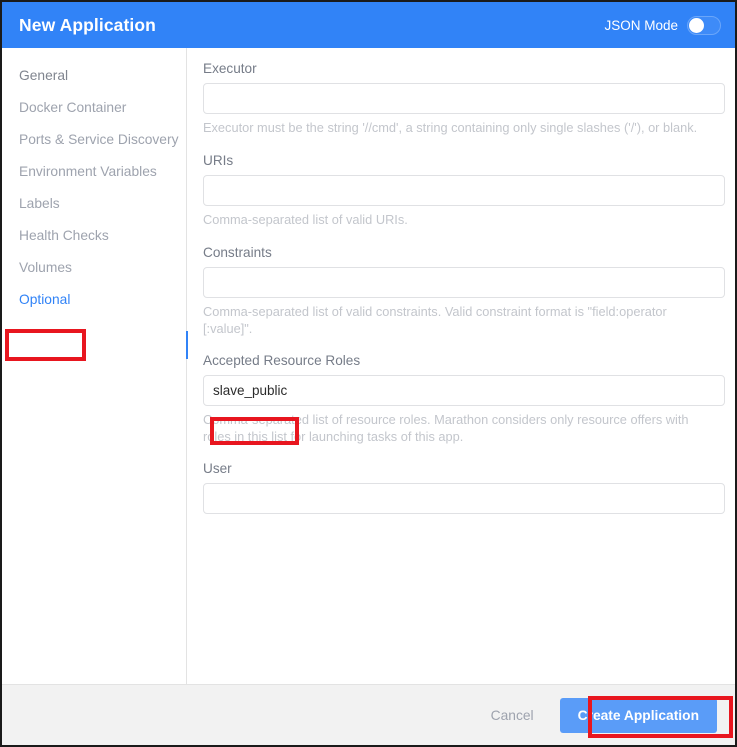  I want to click on page-title: New Application, so click(87, 24).